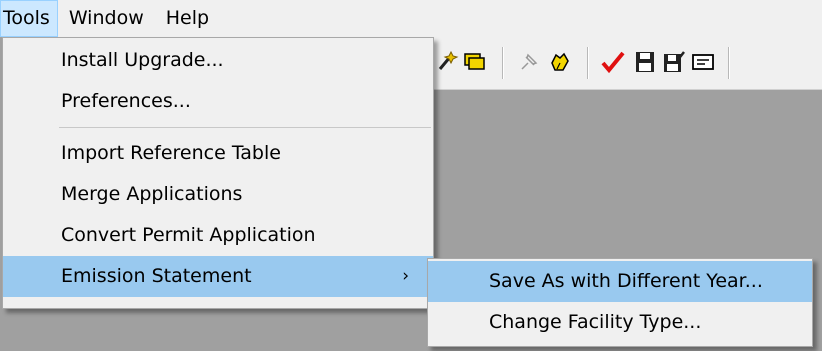 This screenshot has height=351, width=822. What do you see at coordinates (703, 62) in the screenshot?
I see `message-icon` at bounding box center [703, 62].